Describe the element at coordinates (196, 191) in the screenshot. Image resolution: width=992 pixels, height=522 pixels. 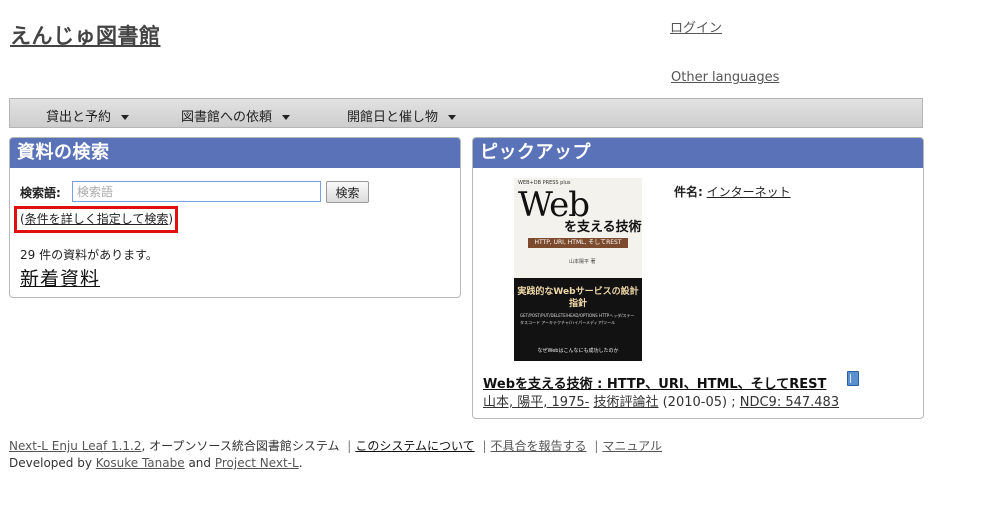
I see `search-input` at that location.